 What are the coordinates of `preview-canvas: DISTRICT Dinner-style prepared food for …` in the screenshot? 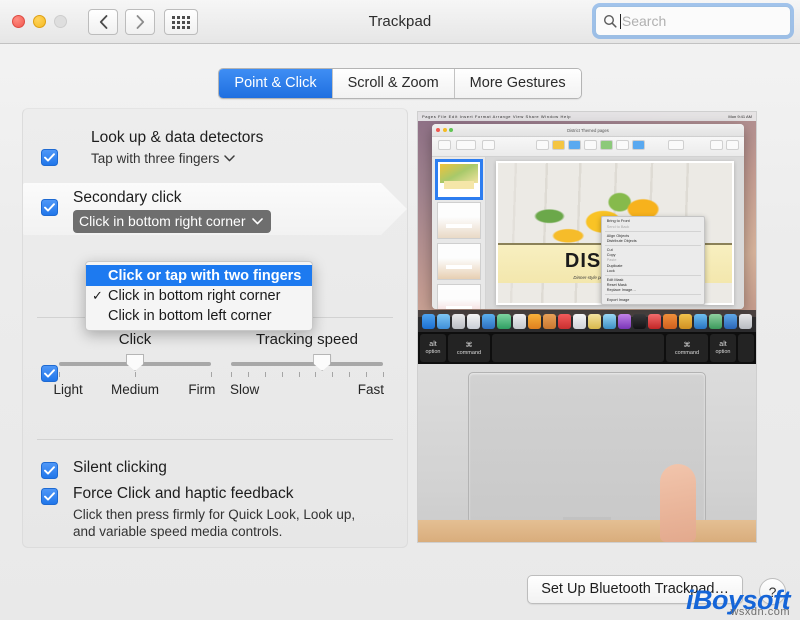 It's located at (615, 233).